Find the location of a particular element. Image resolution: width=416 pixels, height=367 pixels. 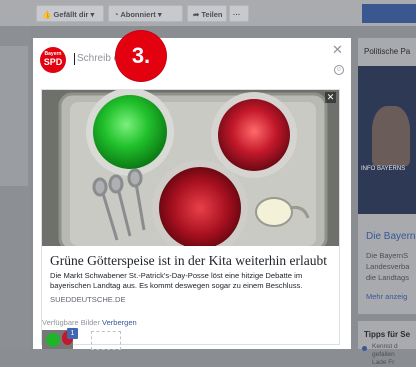

show-more-link: Mehr anzeig is located at coordinates (386, 296).